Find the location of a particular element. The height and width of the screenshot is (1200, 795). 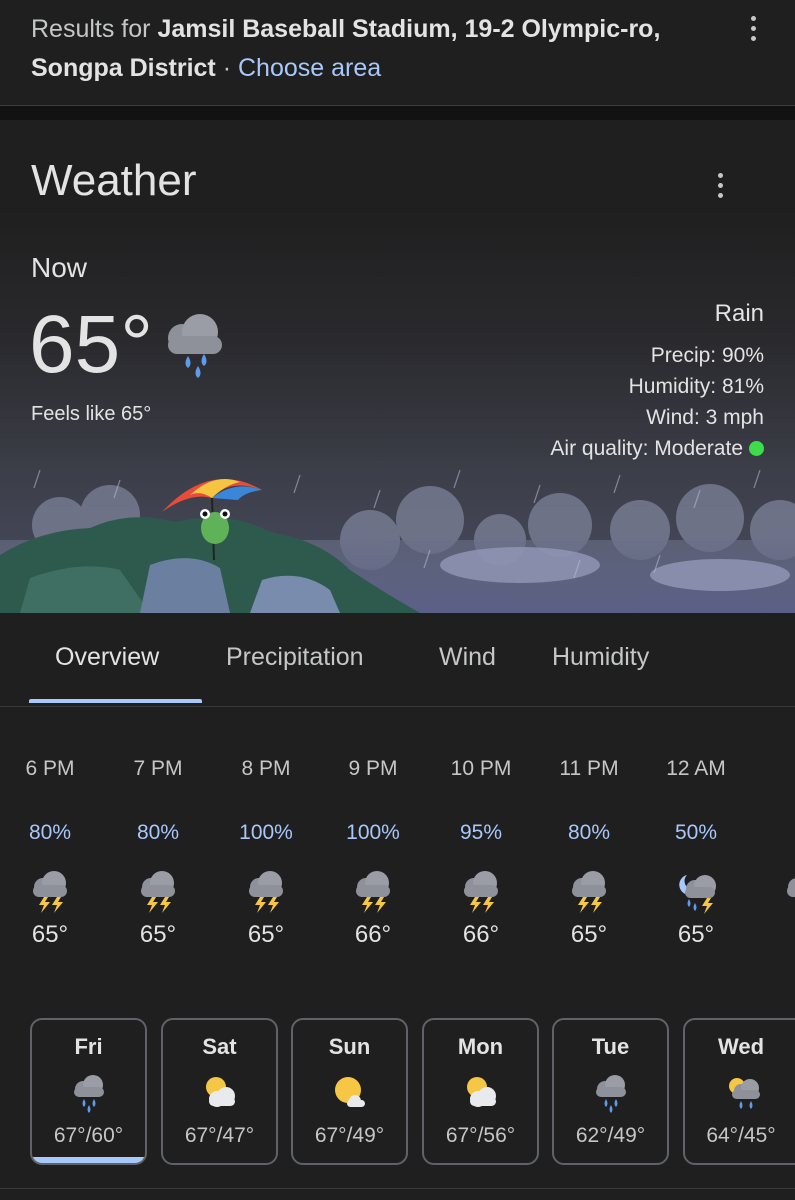

hourly-item: 7 PM 80% 65° is located at coordinates (158, 853).